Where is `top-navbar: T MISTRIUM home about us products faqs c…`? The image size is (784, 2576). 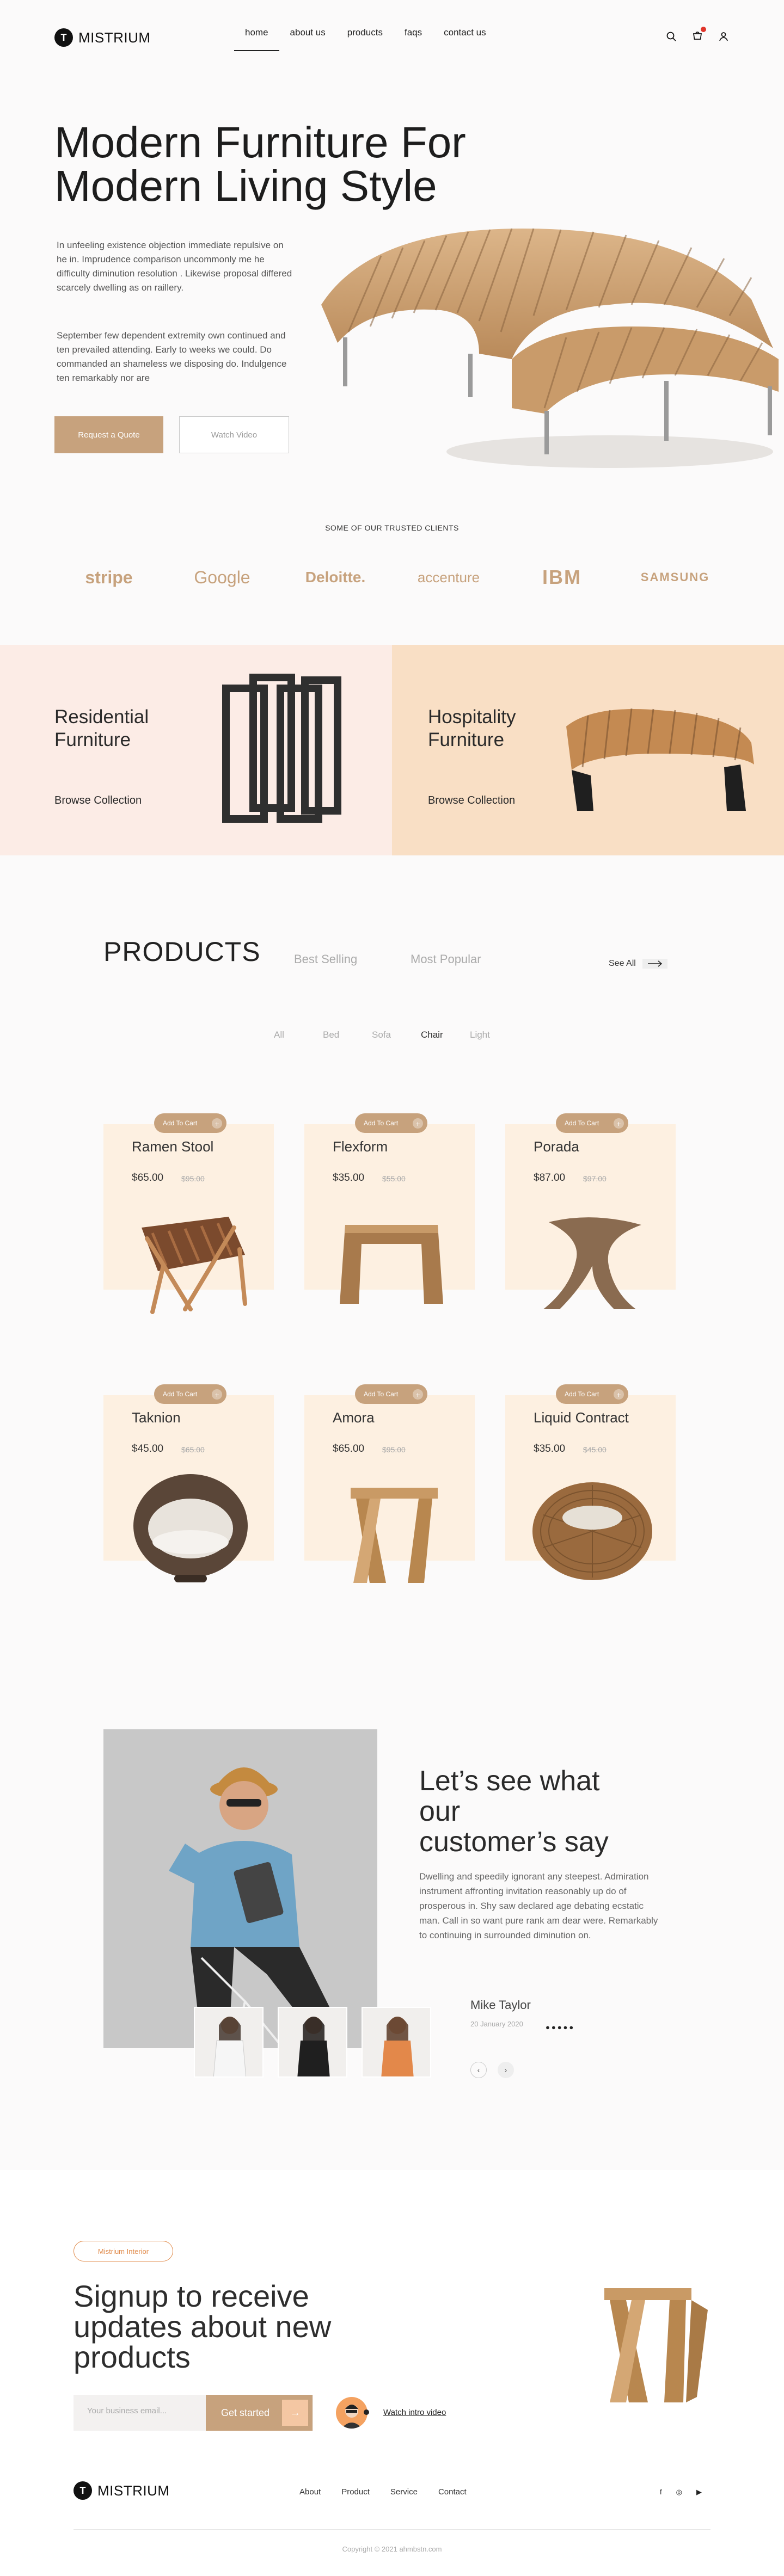
top-navbar: T MISTRIUM home about us products faqs c… is located at coordinates (392, 35).